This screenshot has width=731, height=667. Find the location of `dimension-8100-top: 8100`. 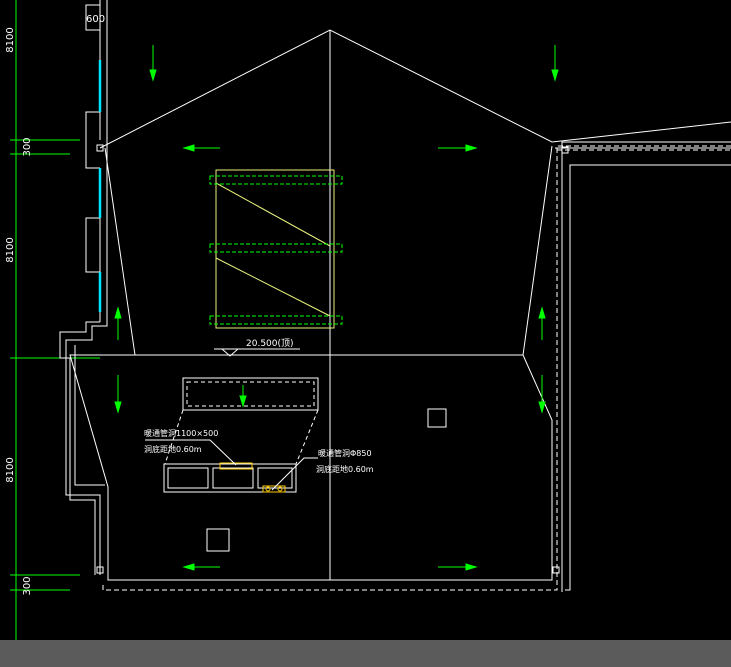

dimension-8100-top: 8100 is located at coordinates (10, 39).